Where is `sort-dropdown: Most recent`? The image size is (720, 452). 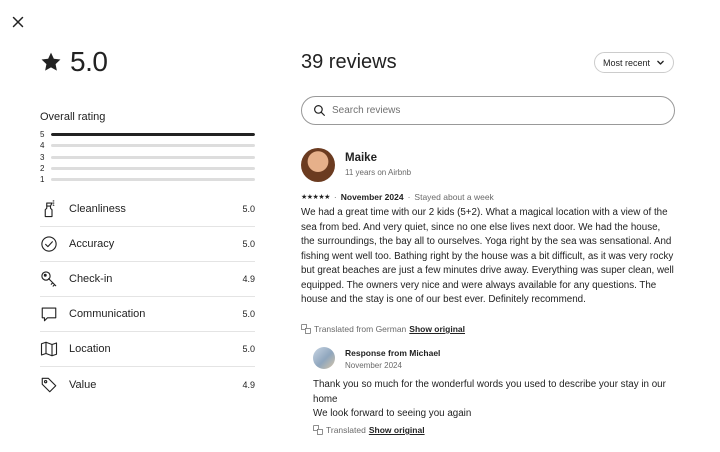
sort-dropdown: Most recent is located at coordinates (634, 62).